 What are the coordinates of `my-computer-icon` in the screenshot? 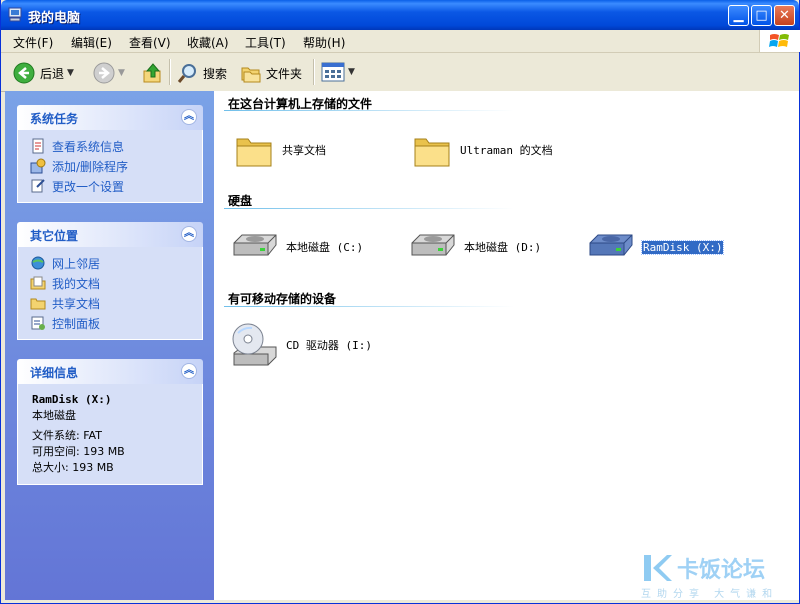 It's located at (15, 14).